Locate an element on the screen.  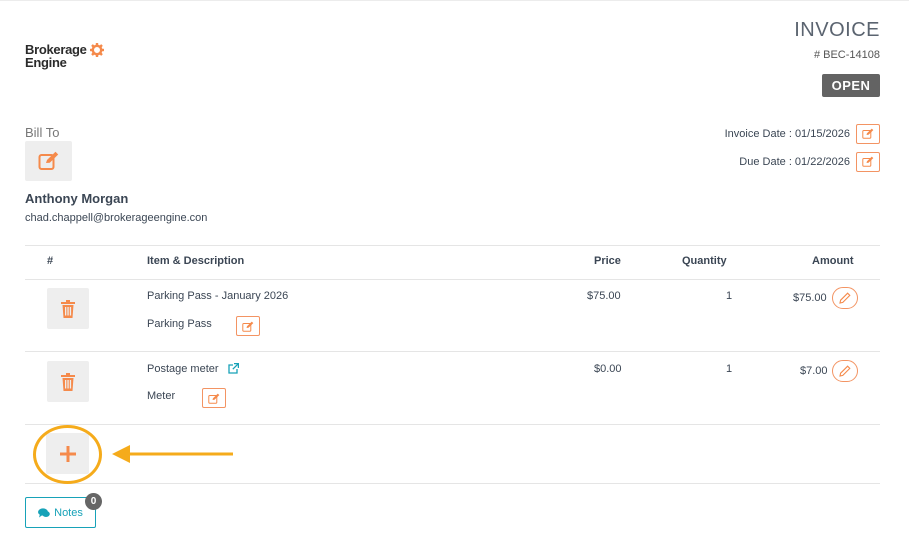
comments-icon is located at coordinates (44, 512).